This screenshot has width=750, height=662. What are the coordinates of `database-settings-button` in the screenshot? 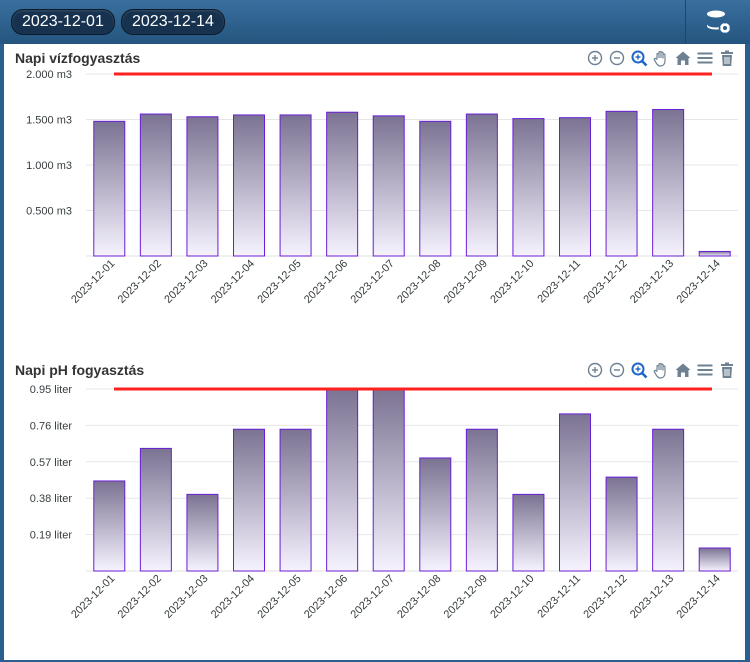 It's located at (717, 22).